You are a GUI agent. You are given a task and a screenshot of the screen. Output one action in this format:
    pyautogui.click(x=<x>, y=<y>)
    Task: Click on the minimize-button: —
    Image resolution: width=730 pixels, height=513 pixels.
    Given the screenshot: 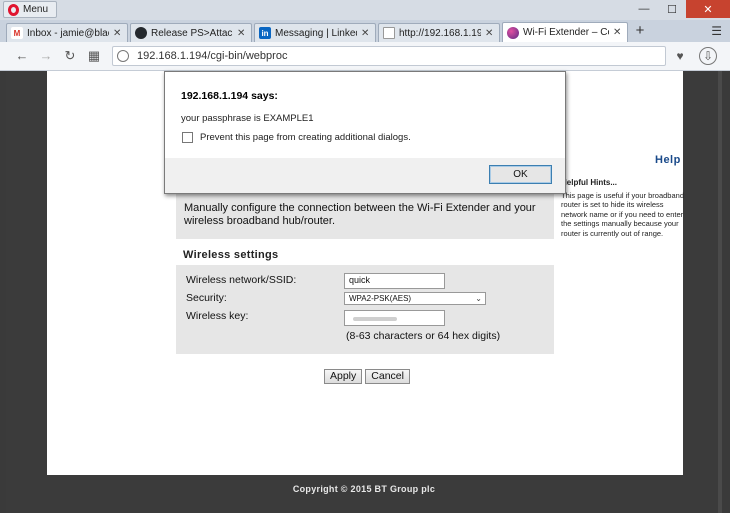 What is the action you would take?
    pyautogui.click(x=644, y=9)
    